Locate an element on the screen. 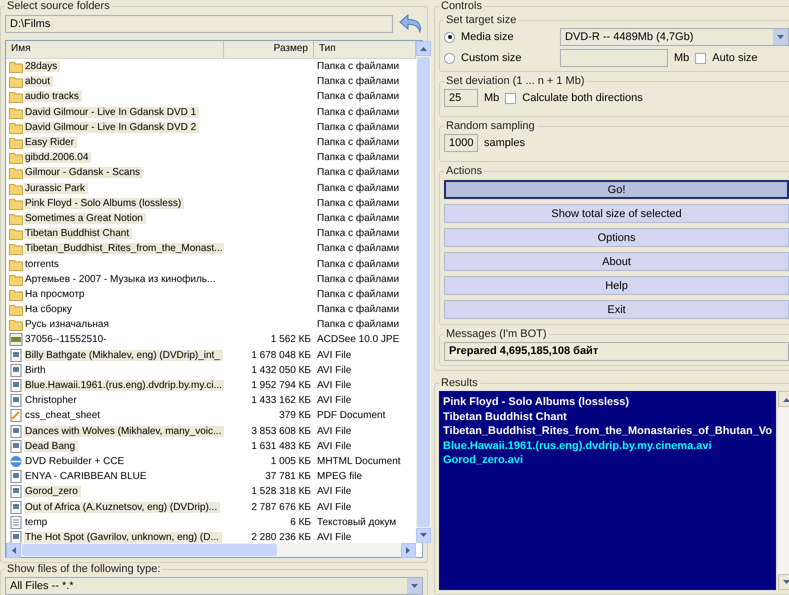 Image resolution: width=789 pixels, height=595 pixels. file-name: Jurassic Park is located at coordinates (56, 188).